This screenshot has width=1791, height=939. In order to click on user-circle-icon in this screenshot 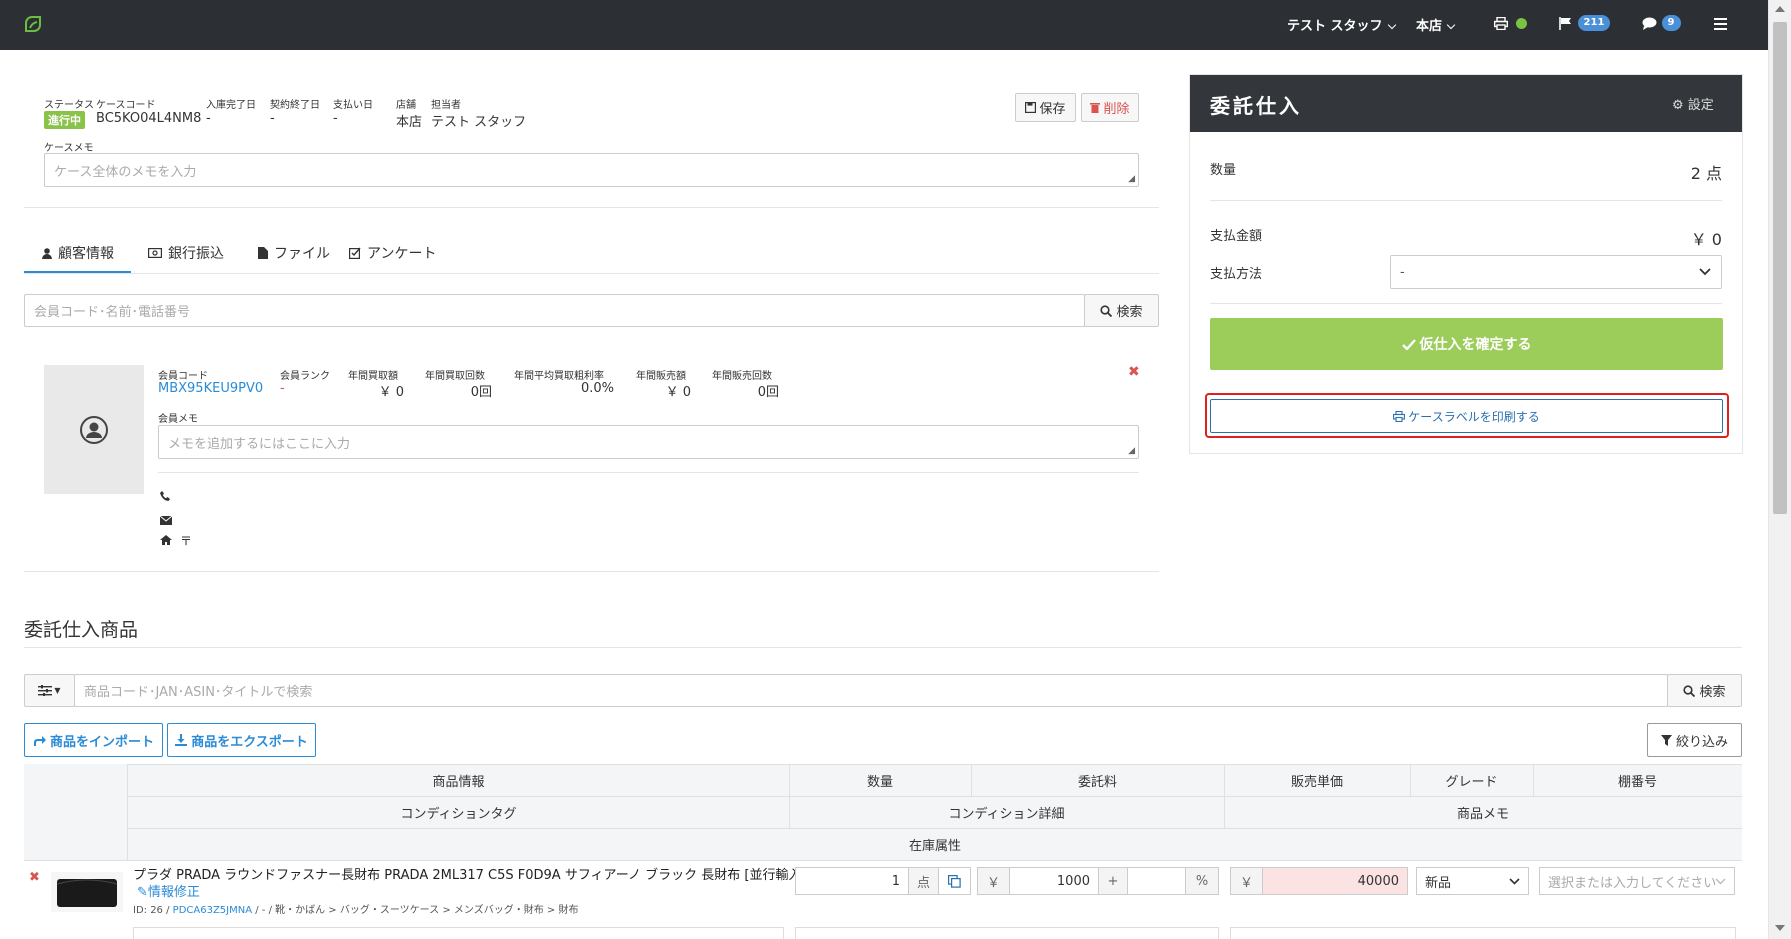, I will do `click(94, 429)`.